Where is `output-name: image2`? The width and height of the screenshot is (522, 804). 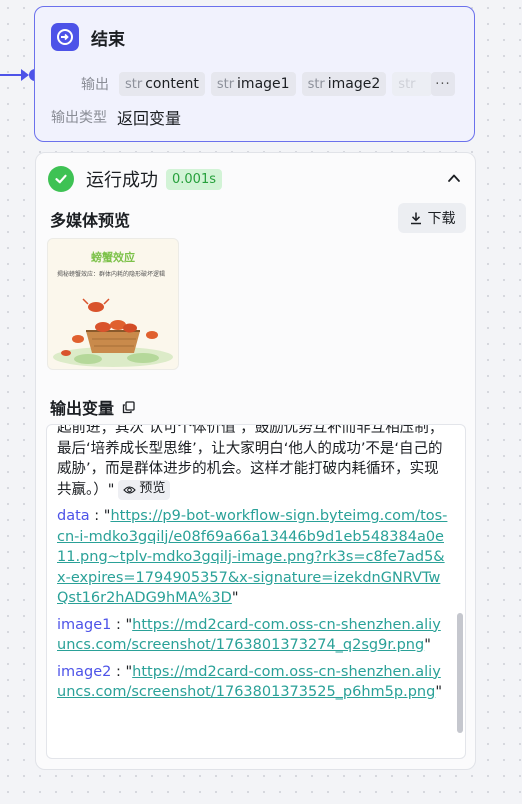
output-name: image2 is located at coordinates (354, 84).